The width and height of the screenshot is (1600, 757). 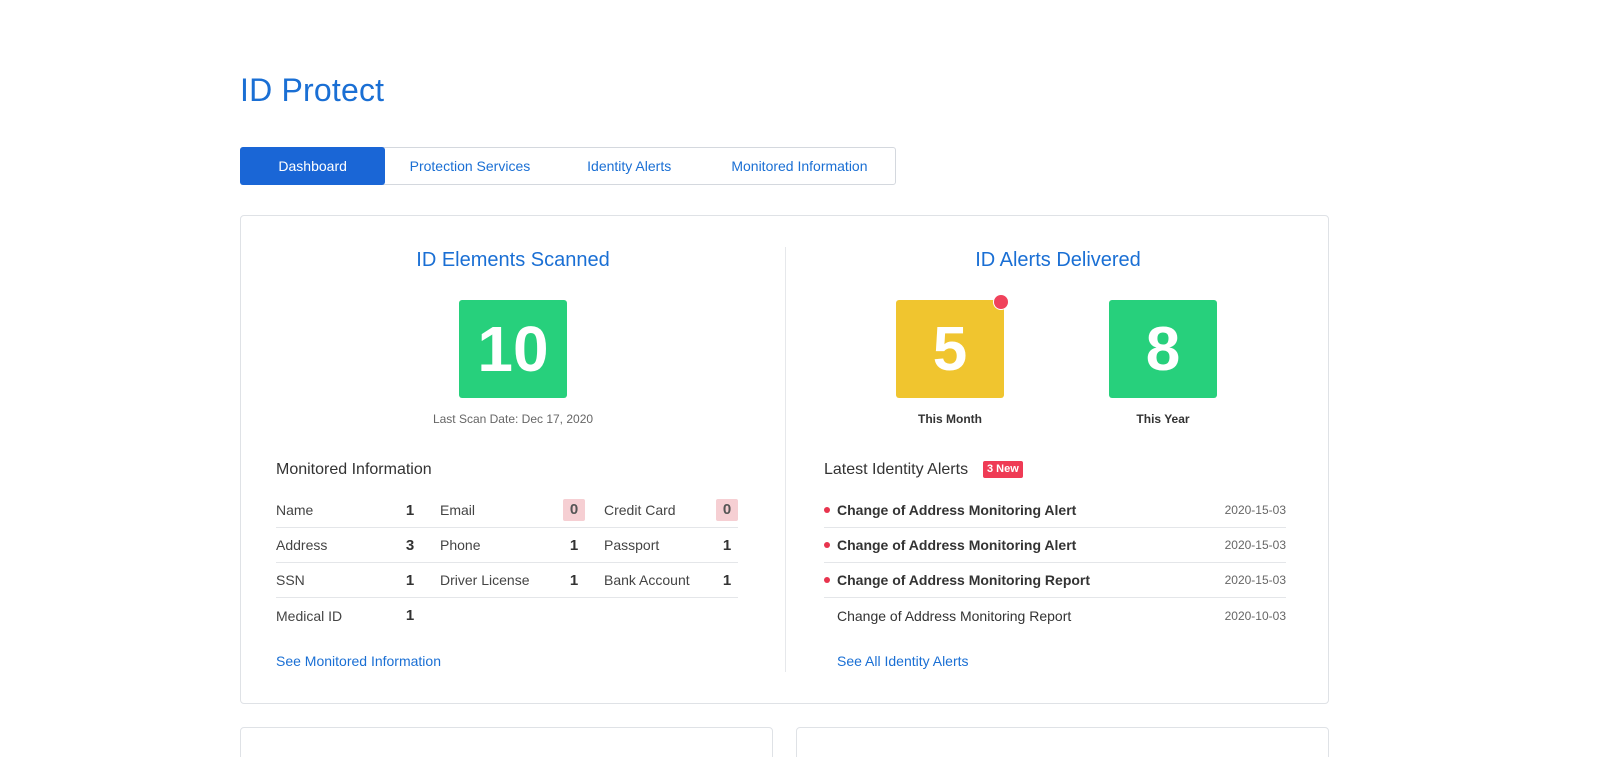 I want to click on monitored-item-name: Passport, so click(x=632, y=545).